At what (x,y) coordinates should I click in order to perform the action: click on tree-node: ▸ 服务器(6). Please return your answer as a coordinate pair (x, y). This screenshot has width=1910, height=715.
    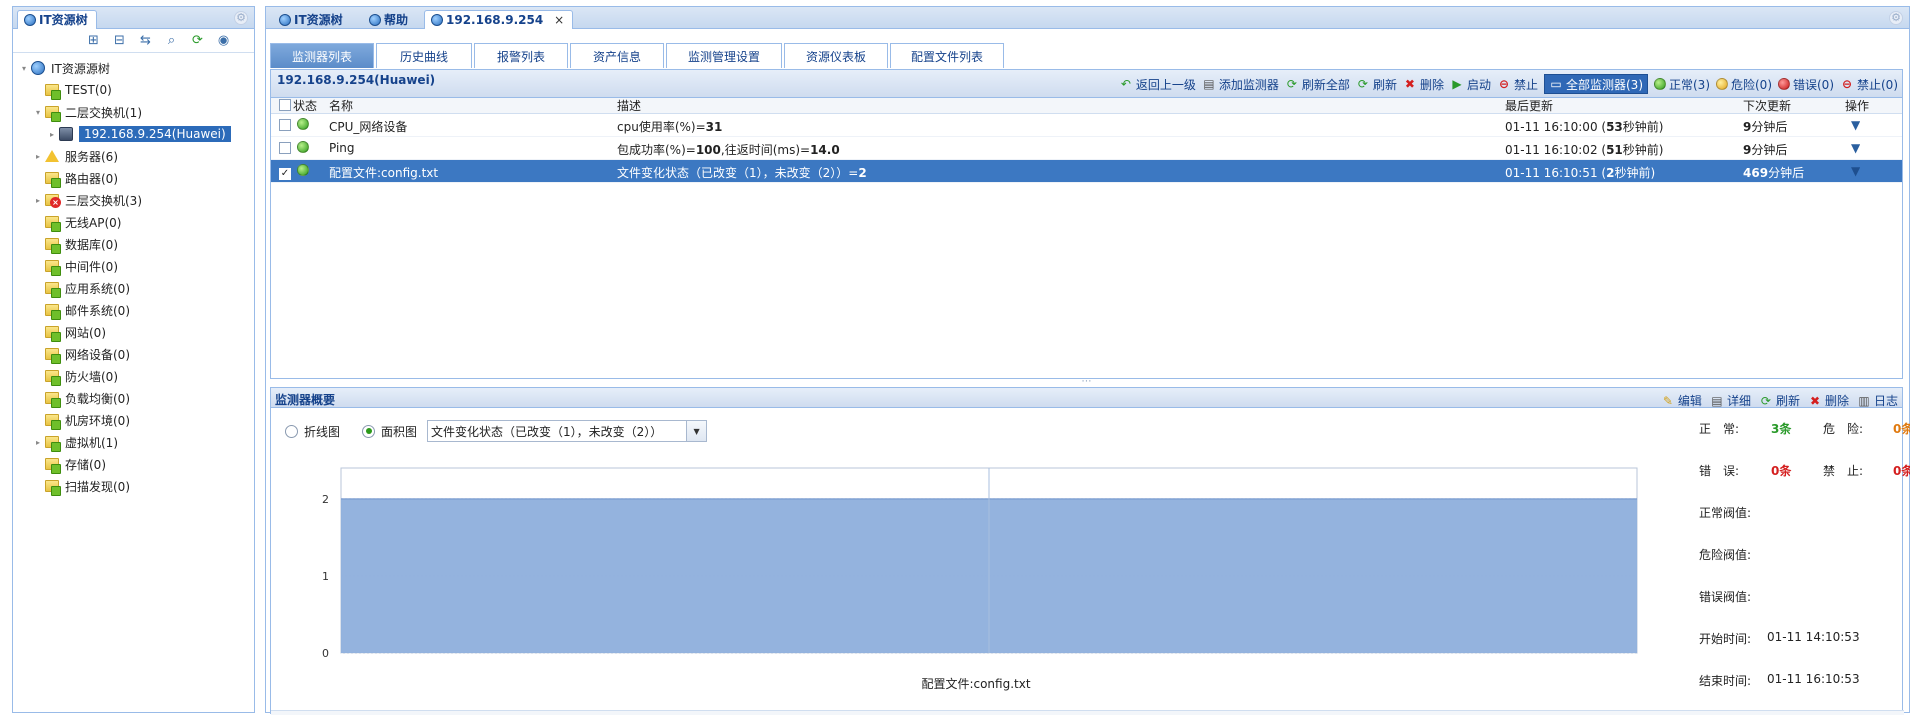
    Looking at the image, I should click on (133, 156).